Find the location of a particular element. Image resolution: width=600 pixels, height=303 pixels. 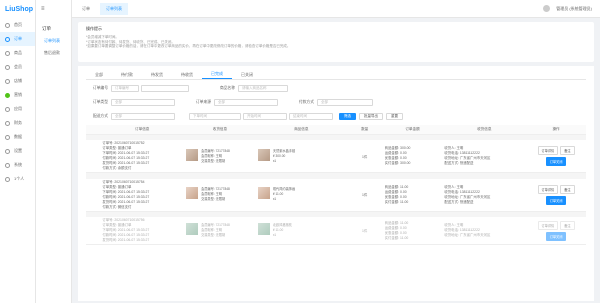

search-button: 筛选 is located at coordinates (347, 116).